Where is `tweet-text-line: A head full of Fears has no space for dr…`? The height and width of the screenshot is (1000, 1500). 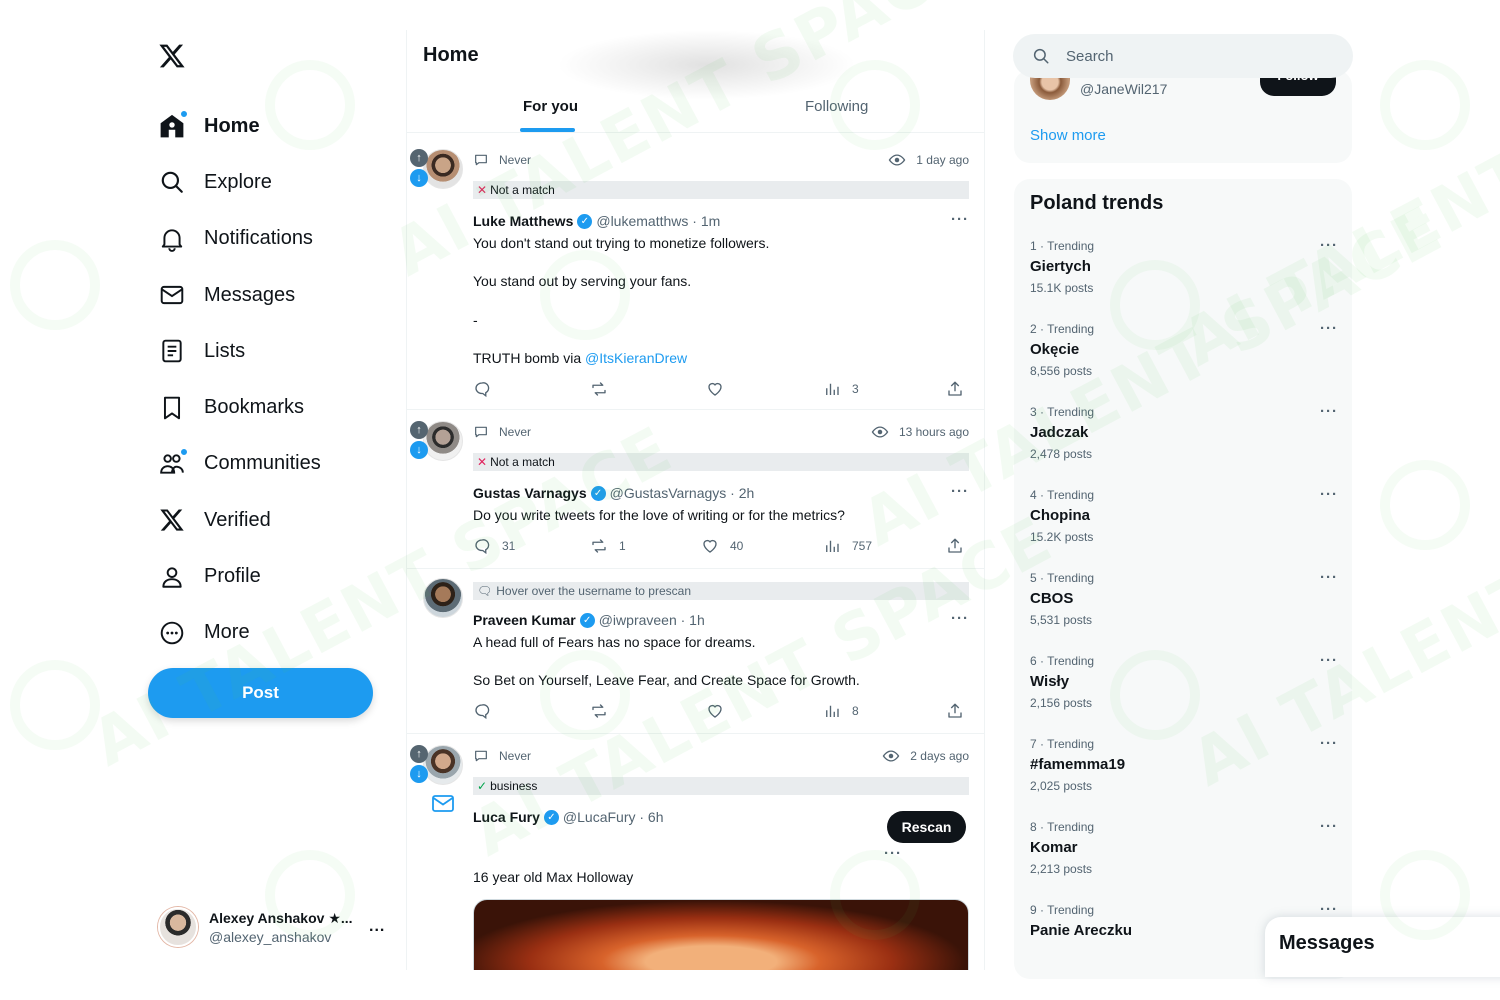
tweet-text-line: A head full of Fears has no space for dr… is located at coordinates (614, 642).